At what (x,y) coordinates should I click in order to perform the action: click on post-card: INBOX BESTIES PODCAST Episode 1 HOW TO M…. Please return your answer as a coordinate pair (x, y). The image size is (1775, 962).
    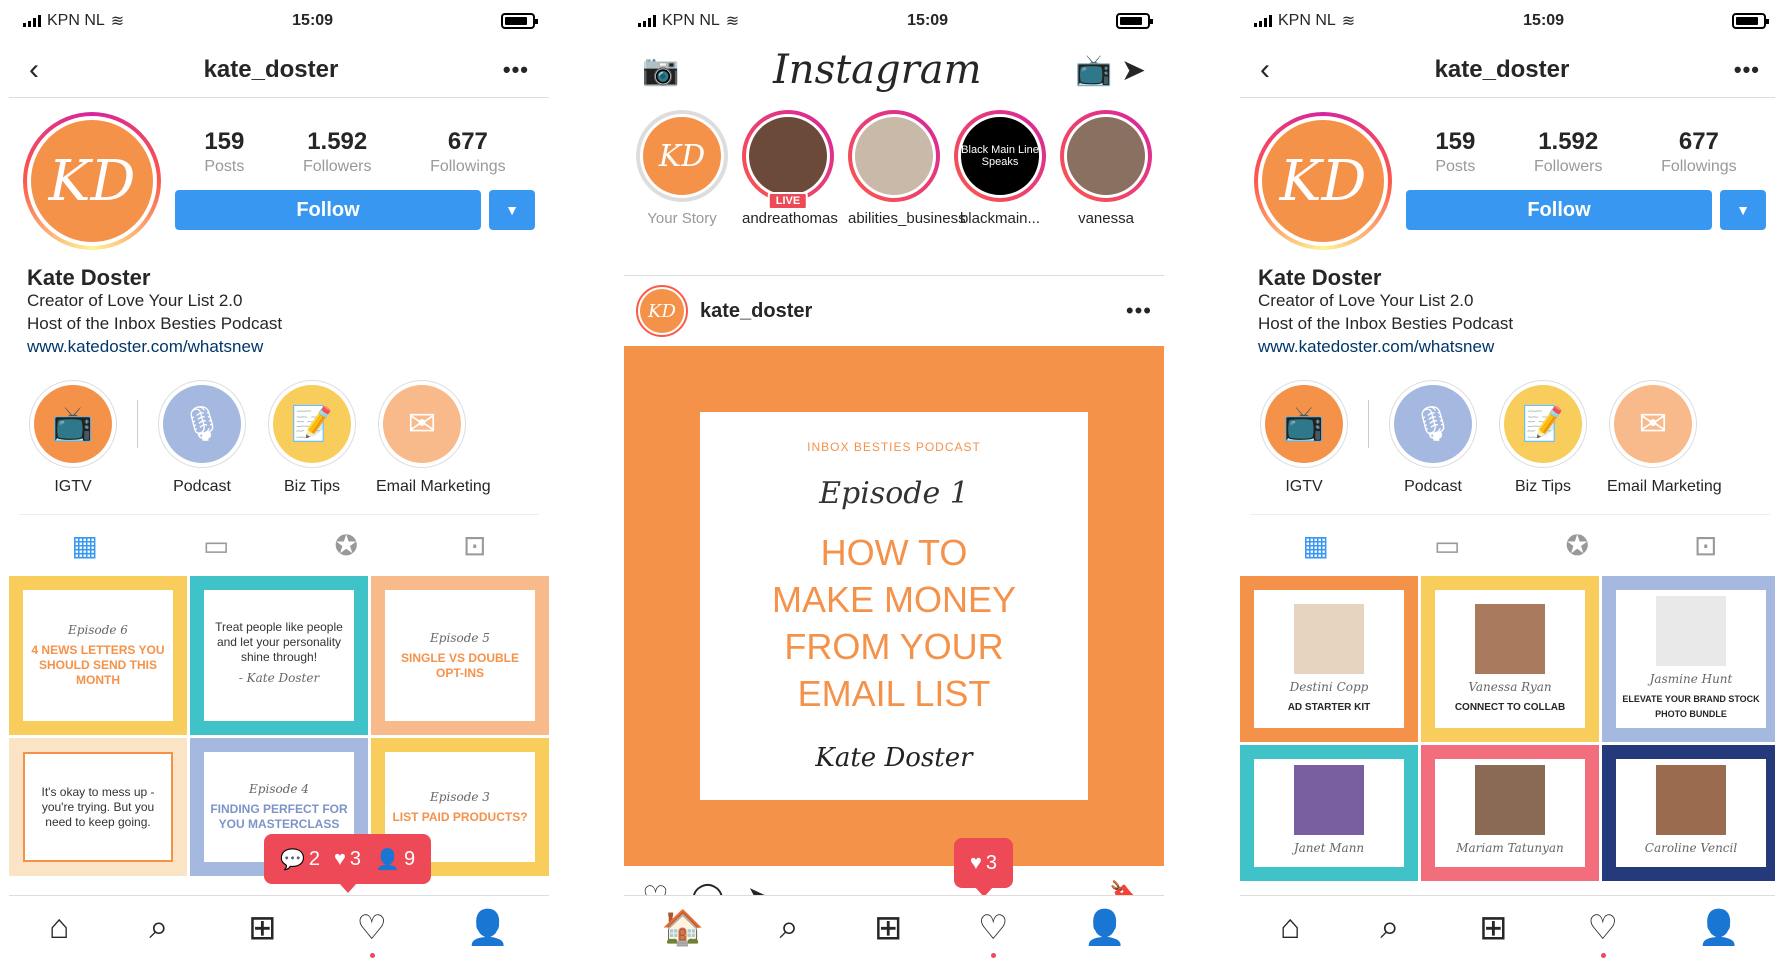
    Looking at the image, I should click on (894, 606).